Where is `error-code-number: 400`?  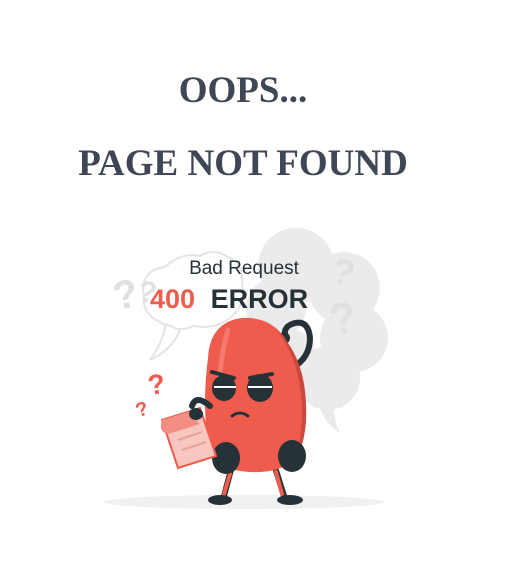
error-code-number: 400 is located at coordinates (172, 299).